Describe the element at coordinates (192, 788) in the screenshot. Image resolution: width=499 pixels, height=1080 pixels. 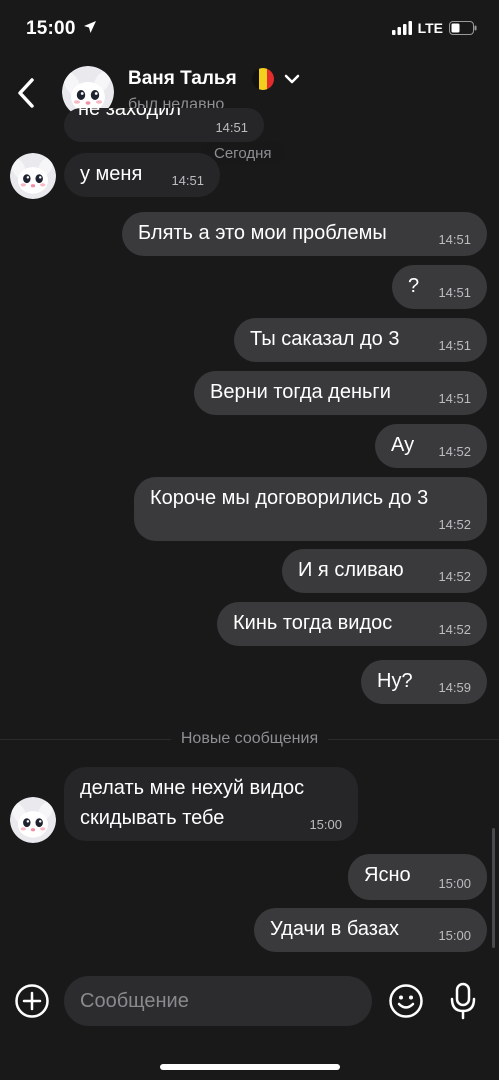
I see `message-text: делать мне нехуй видос` at that location.